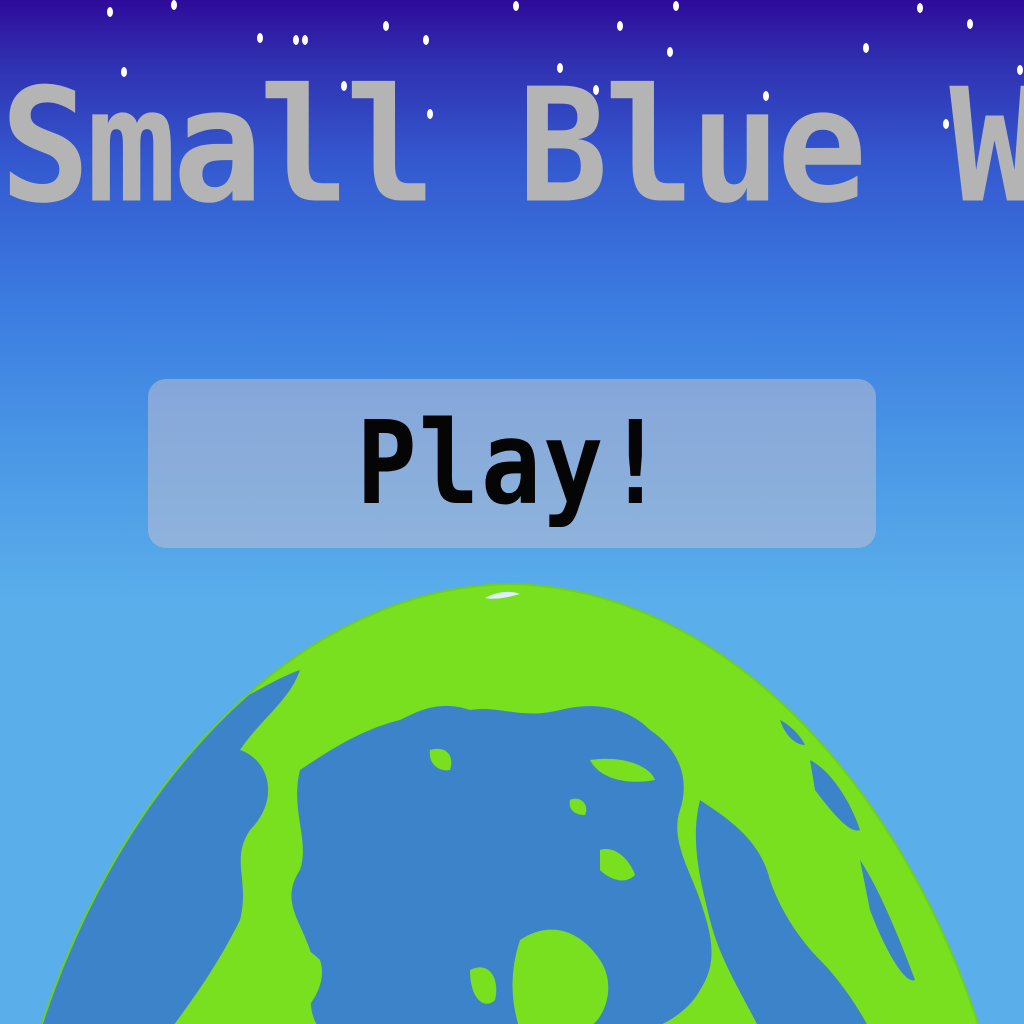 This screenshot has height=1024, width=1024. Describe the element at coordinates (501, 864) in the screenshot. I see `ocean-arctic` at that location.